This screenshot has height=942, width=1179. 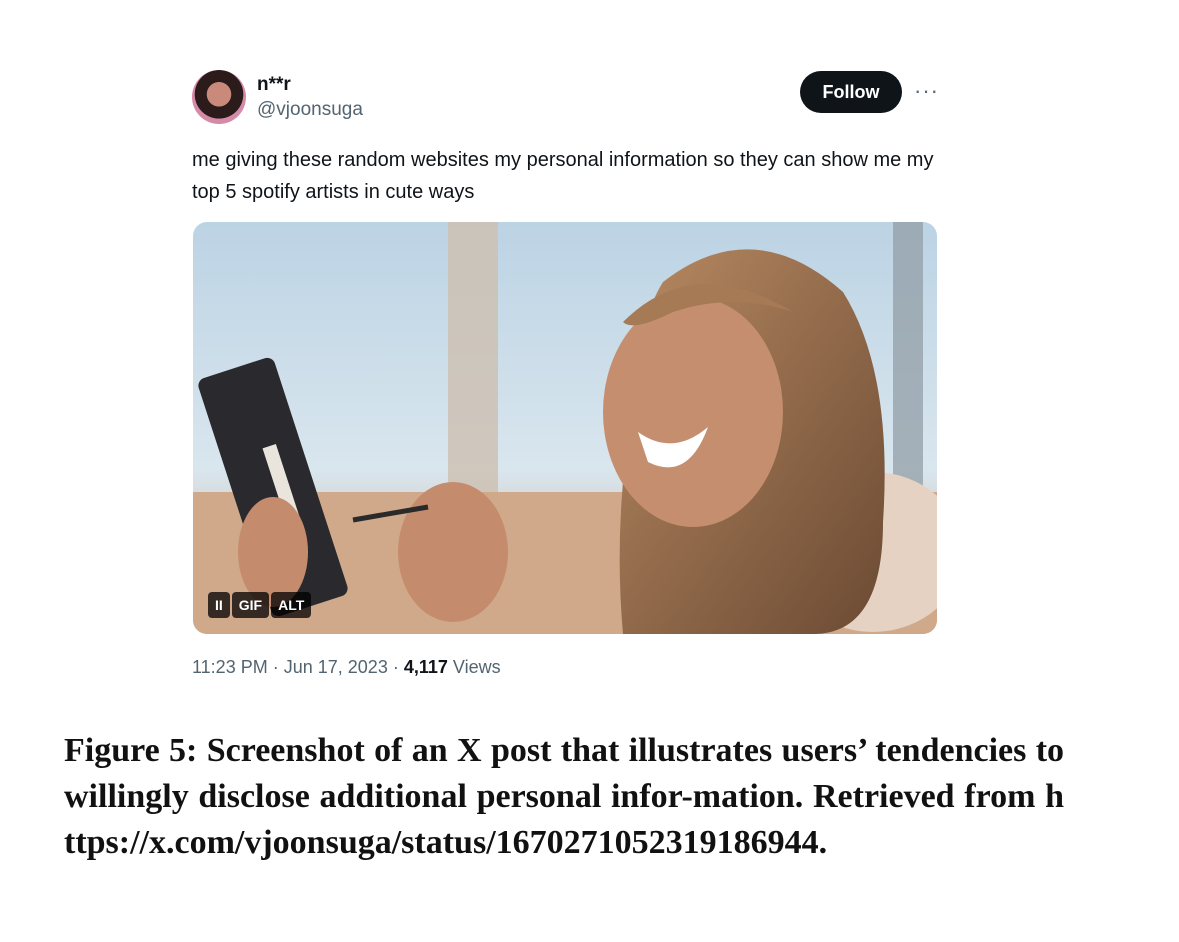 I want to click on author-name: n**r, so click(x=274, y=85).